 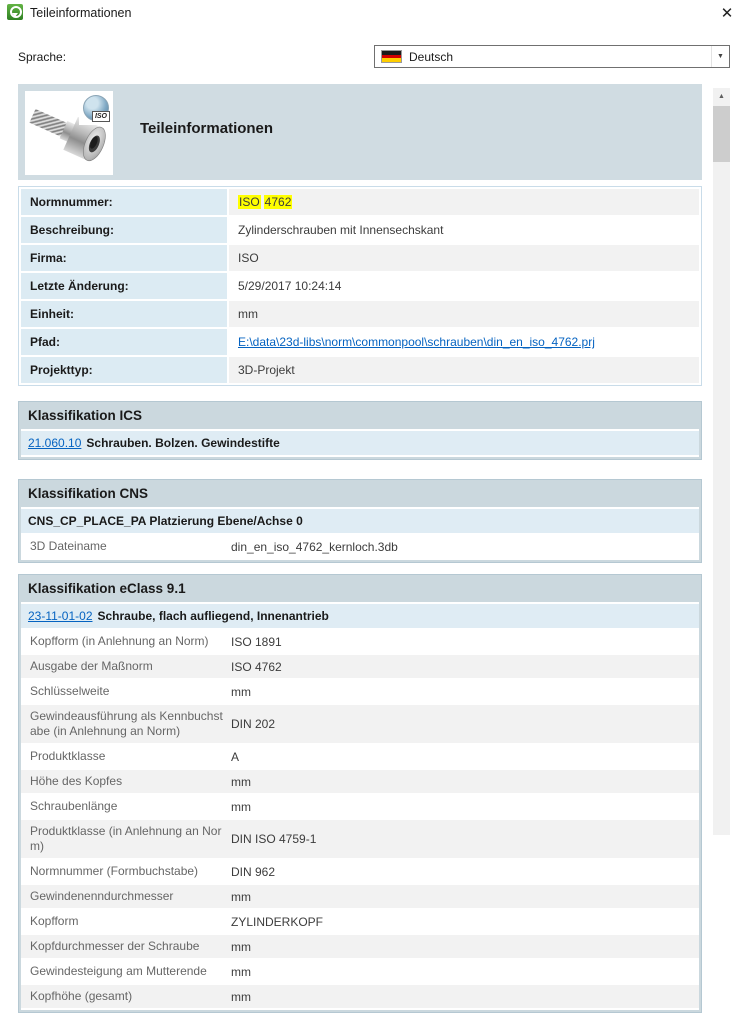 I want to click on eclass-row-label: Schlüsselweite, so click(x=70, y=691).